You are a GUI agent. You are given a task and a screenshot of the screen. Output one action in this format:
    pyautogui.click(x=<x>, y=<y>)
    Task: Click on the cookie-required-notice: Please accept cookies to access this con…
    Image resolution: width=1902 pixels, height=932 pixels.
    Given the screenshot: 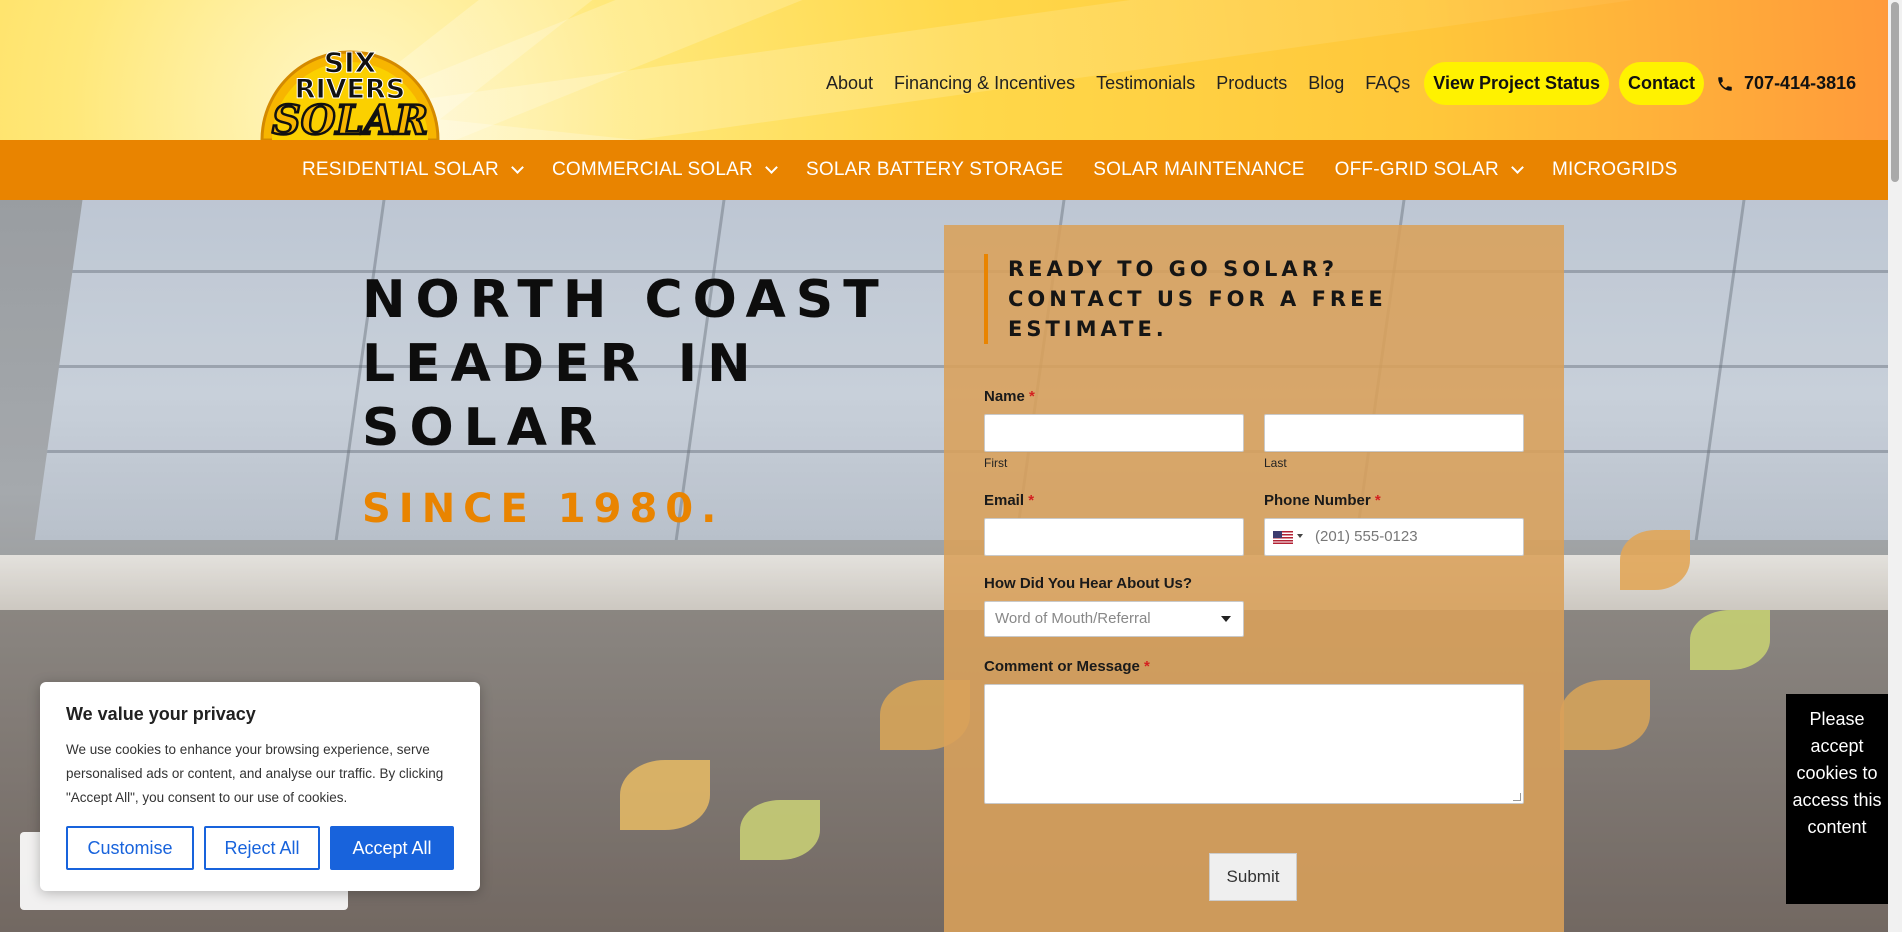 What is the action you would take?
    pyautogui.click(x=1837, y=799)
    